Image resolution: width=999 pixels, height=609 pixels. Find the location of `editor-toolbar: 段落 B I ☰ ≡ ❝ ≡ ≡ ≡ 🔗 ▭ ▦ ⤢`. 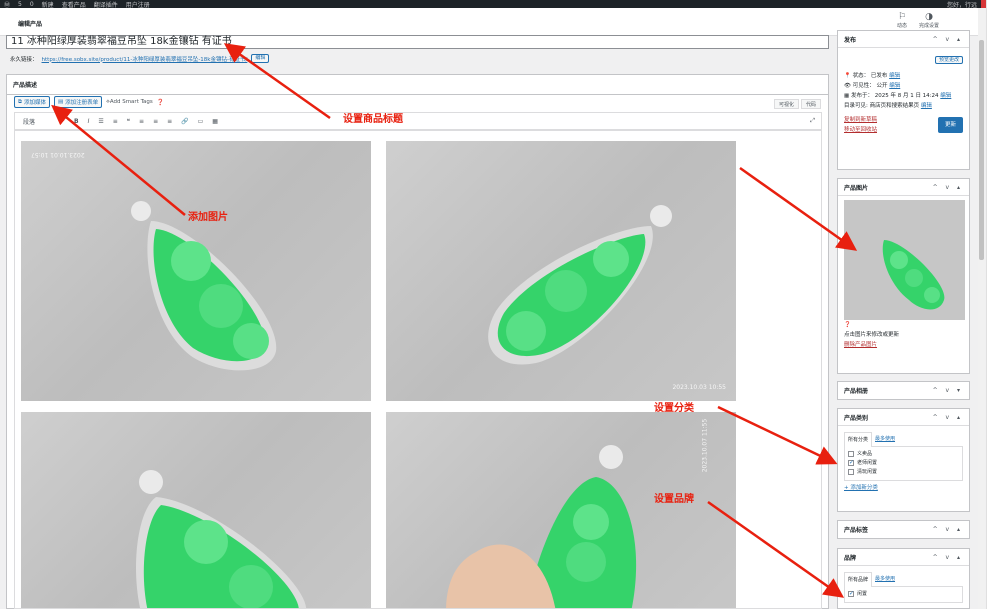

editor-toolbar: 段落 B I ☰ ≡ ❝ ≡ ≡ ≡ 🔗 ▭ ▦ ⤢ is located at coordinates (418, 121).